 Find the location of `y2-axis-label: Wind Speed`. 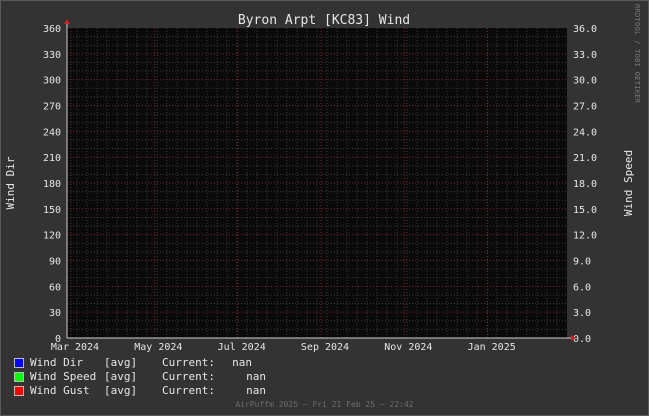

y2-axis-label: Wind Speed is located at coordinates (628, 183).